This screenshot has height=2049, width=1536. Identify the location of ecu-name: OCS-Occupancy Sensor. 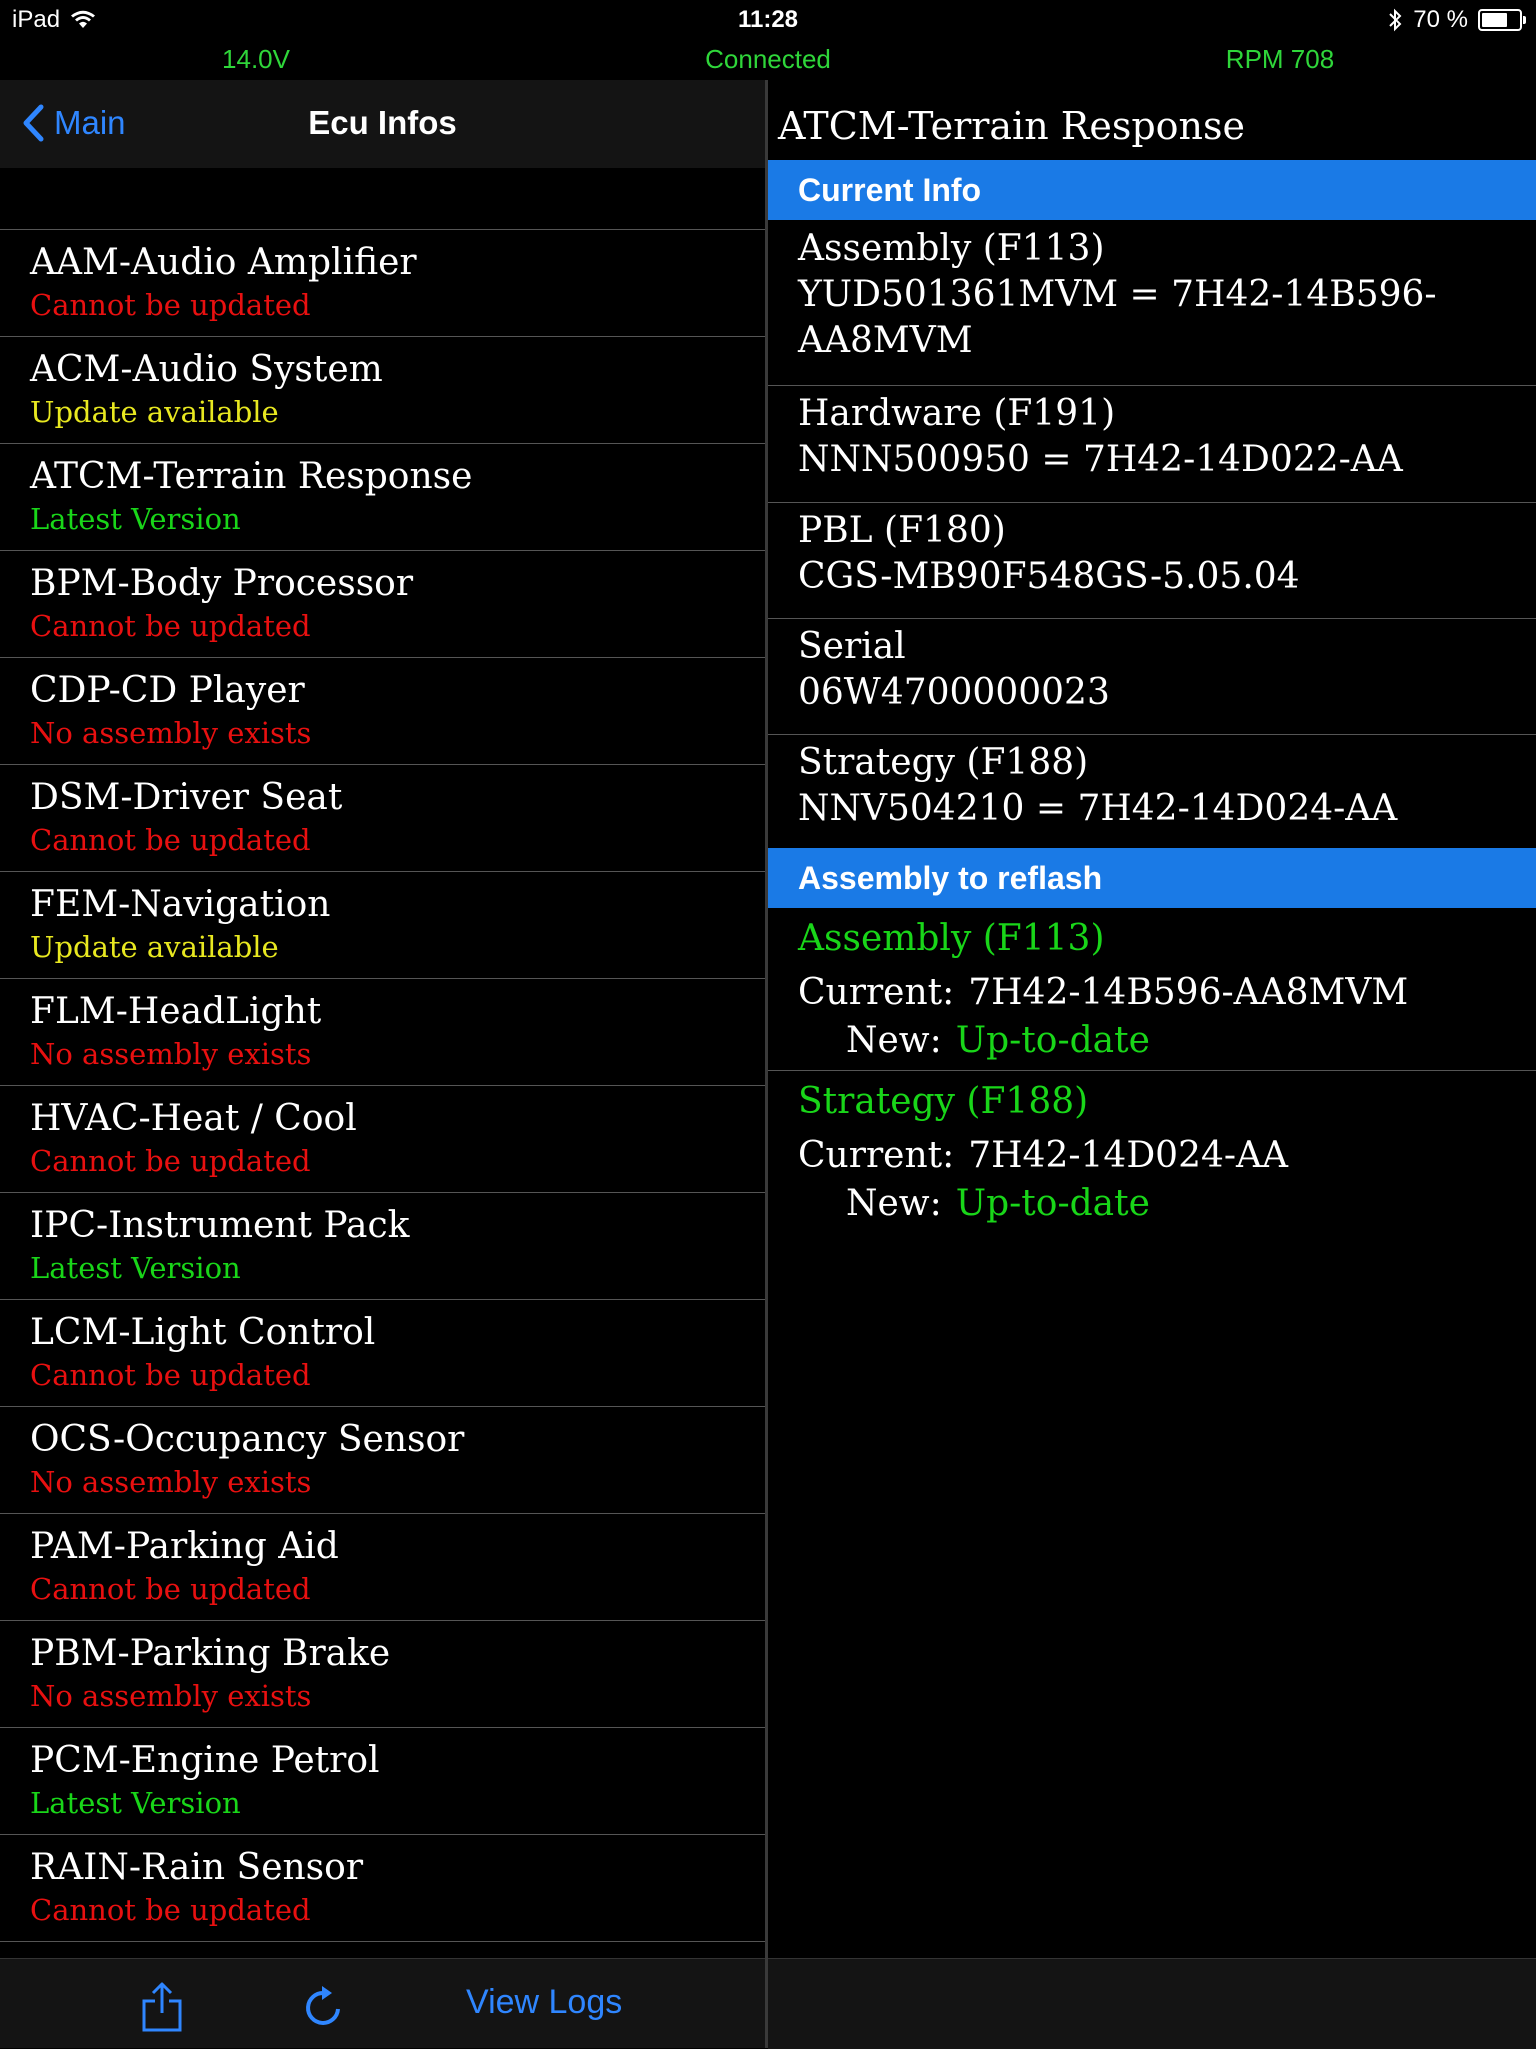
(247, 1439).